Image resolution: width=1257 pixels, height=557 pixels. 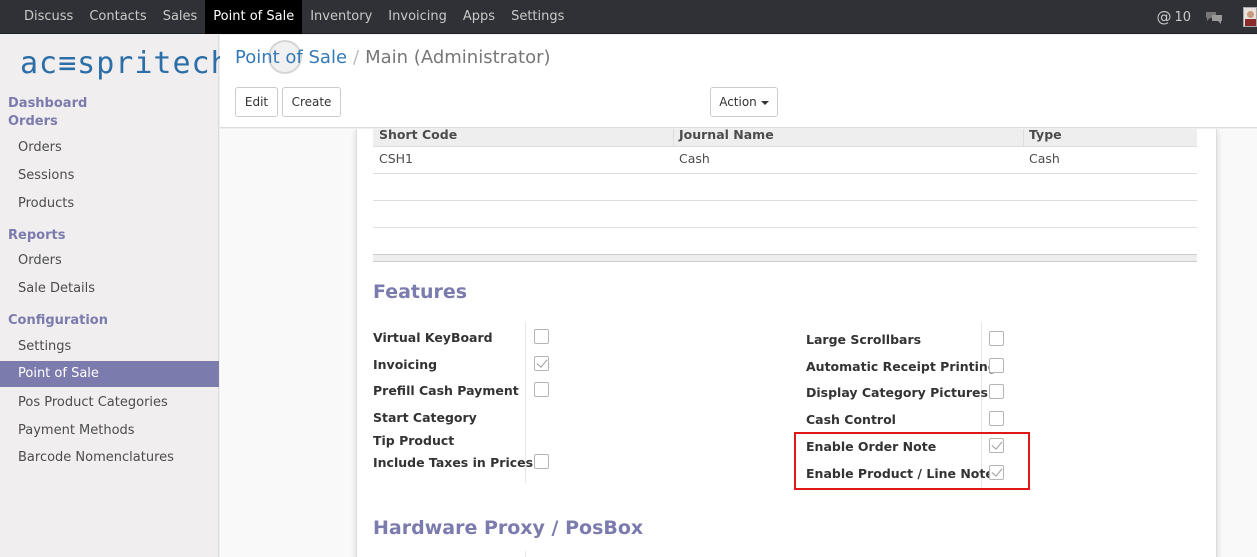 What do you see at coordinates (851, 419) in the screenshot?
I see `label-cash-control: Cash Control` at bounding box center [851, 419].